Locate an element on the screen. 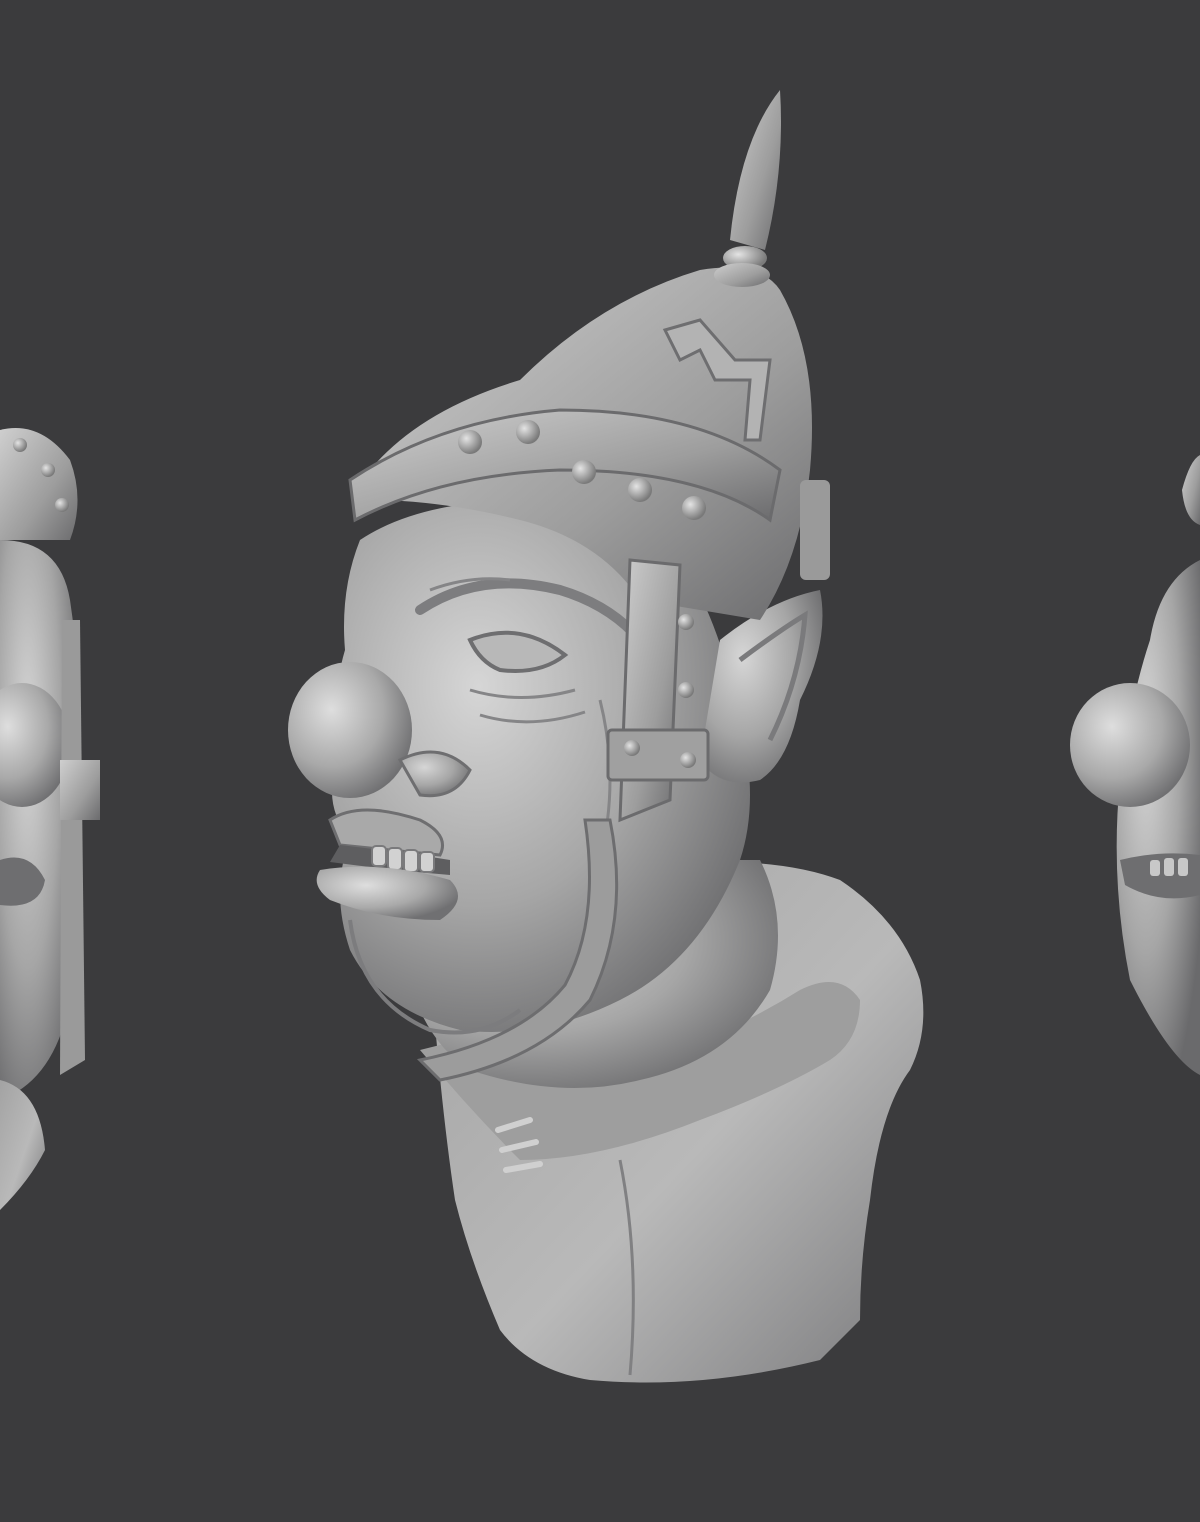 The image size is (1200, 1522). right-nose is located at coordinates (1130, 745).